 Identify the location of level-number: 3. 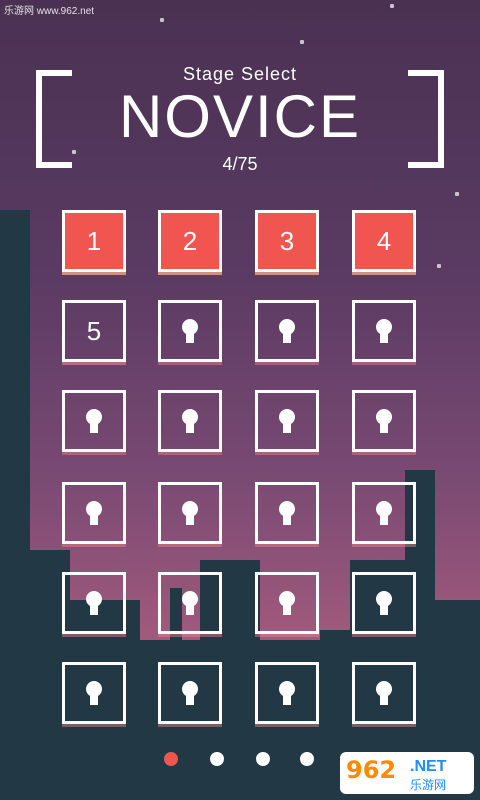
(287, 240).